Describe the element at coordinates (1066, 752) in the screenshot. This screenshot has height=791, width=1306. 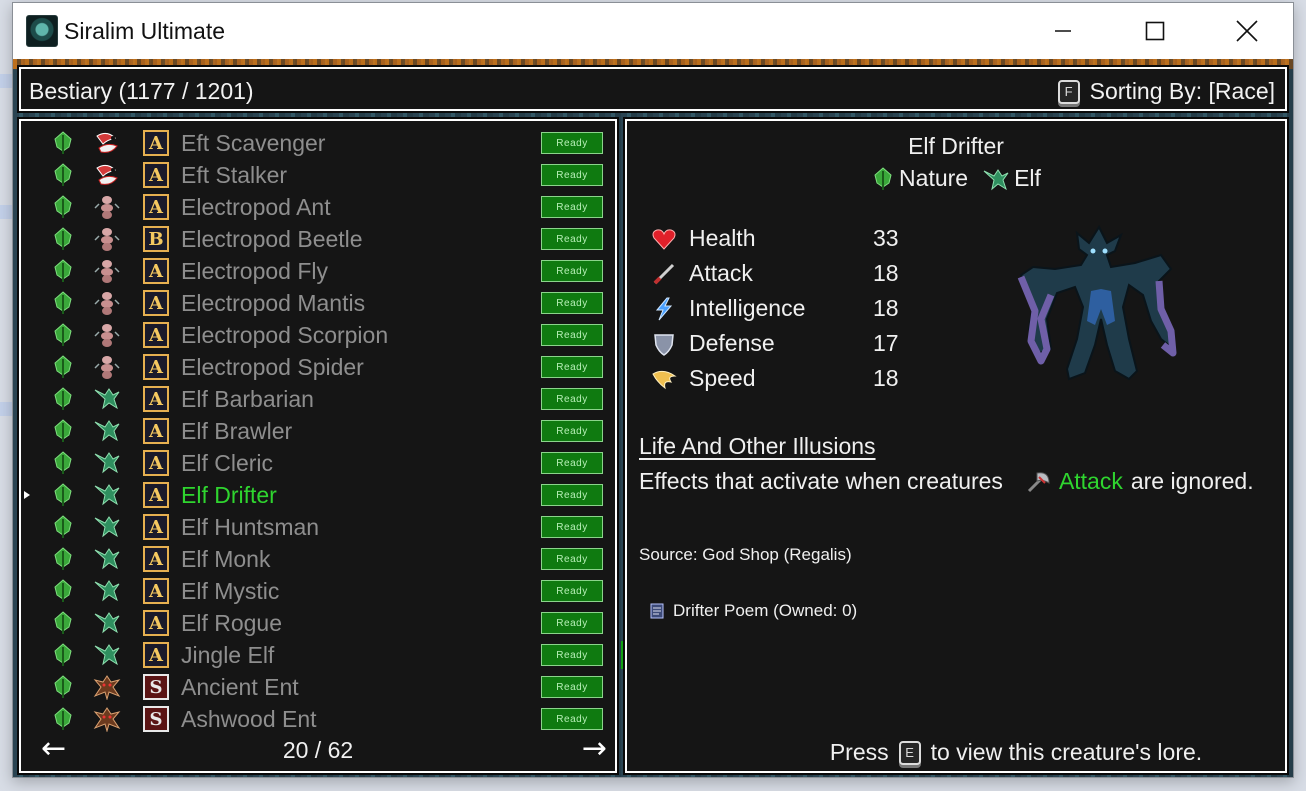
I see `lore-hint-text: to view this creature's lore.` at that location.